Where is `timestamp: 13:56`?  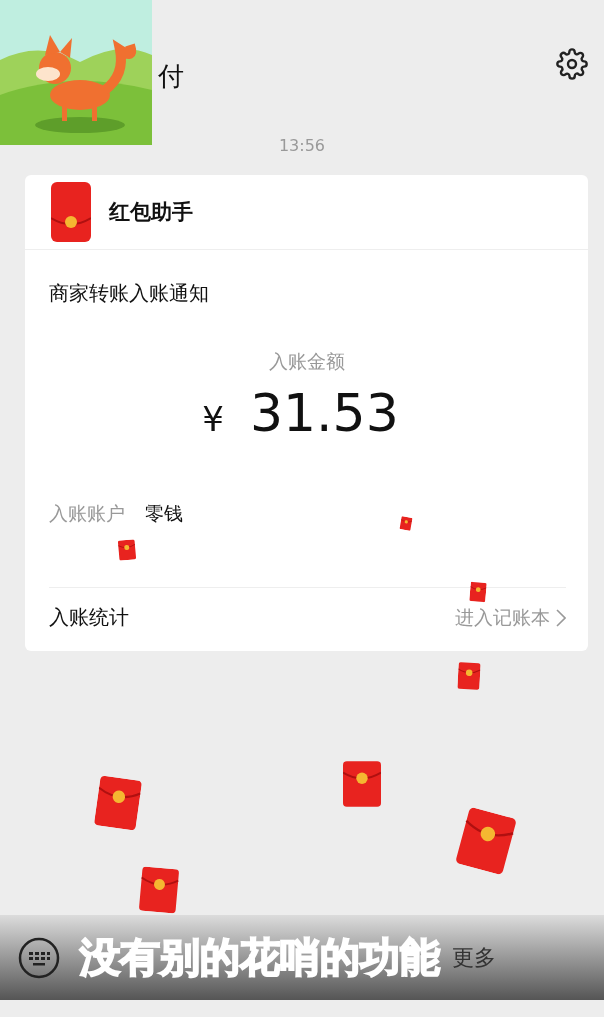 timestamp: 13:56 is located at coordinates (302, 145).